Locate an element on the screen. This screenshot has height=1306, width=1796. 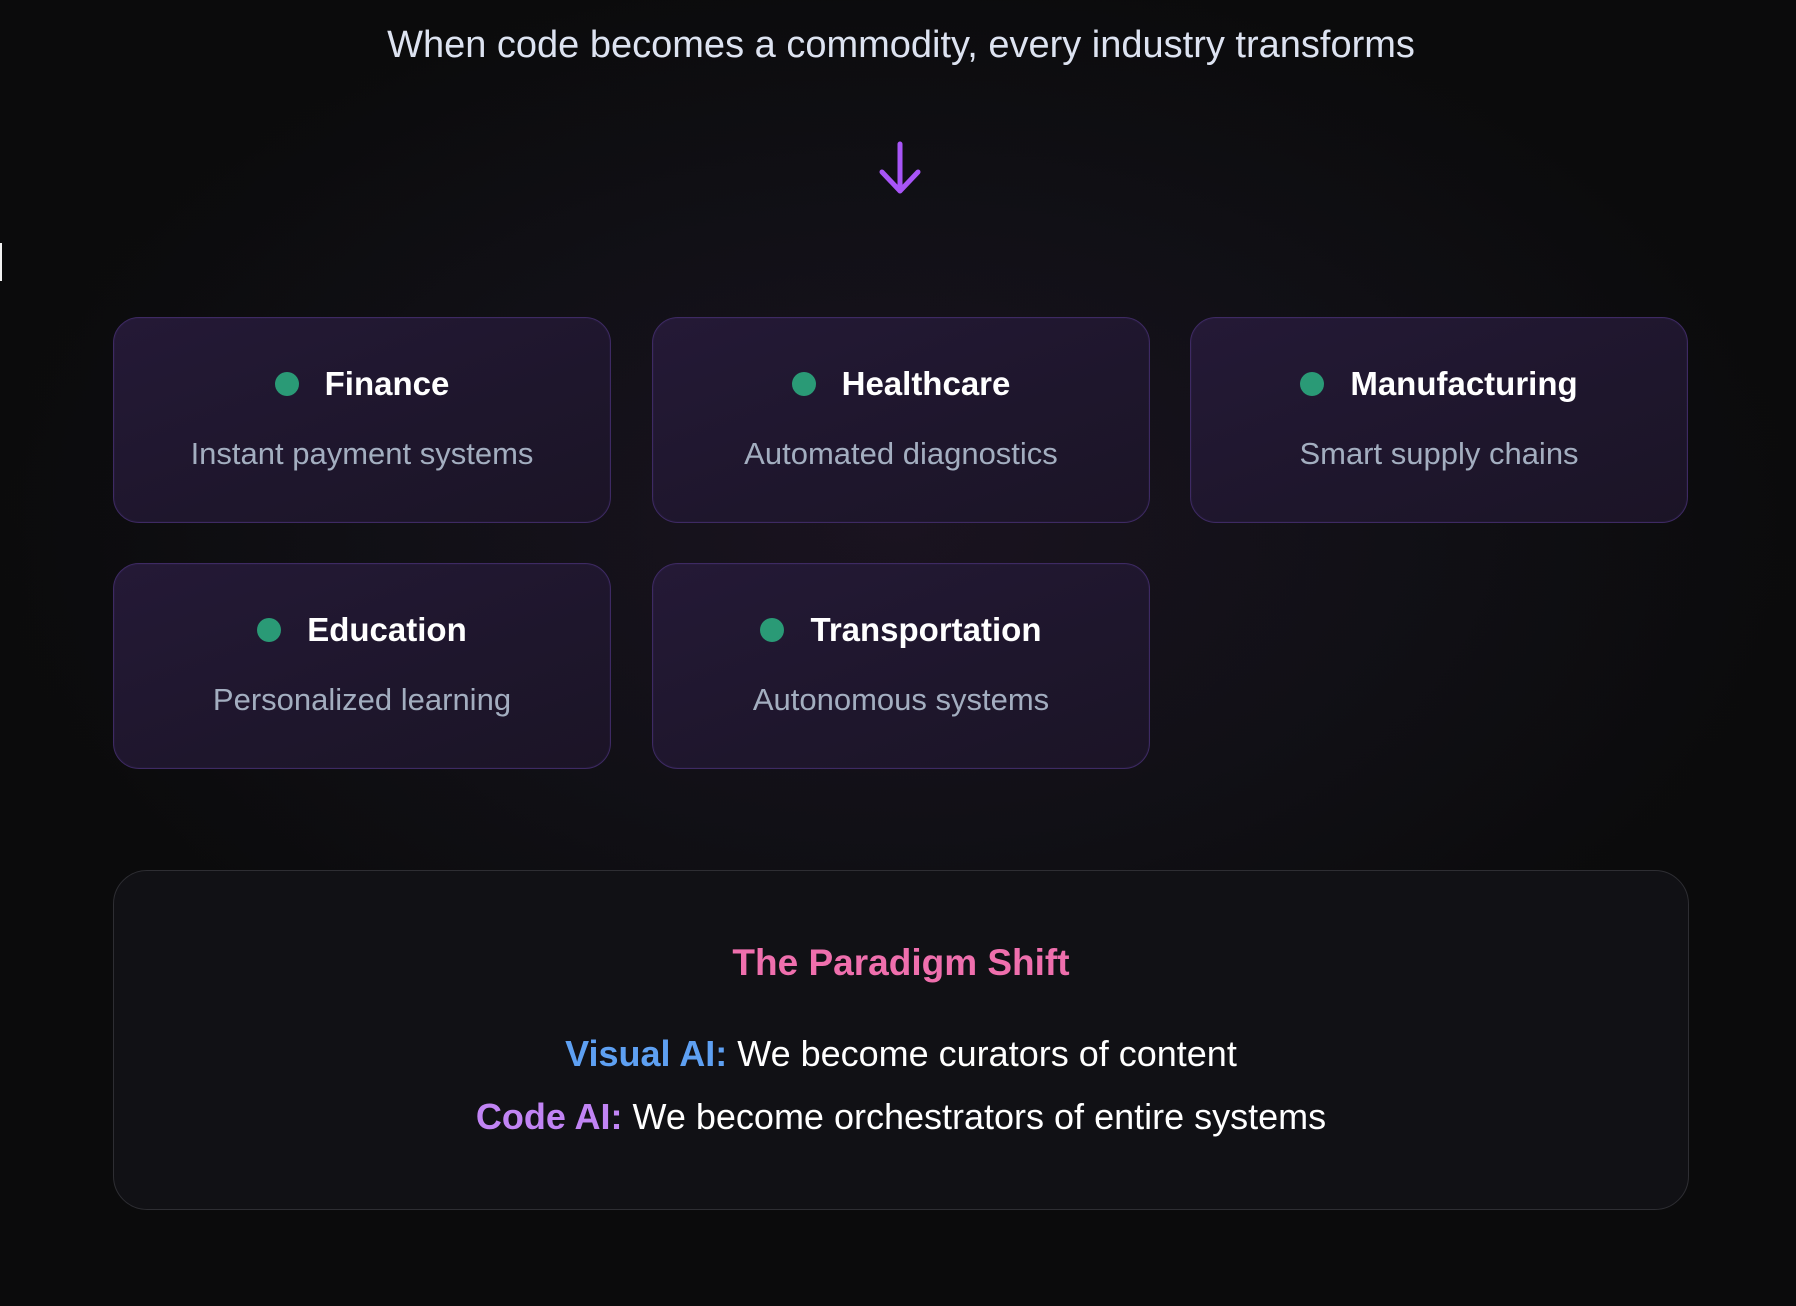
code-ai-label: Code AI: is located at coordinates (549, 1116).